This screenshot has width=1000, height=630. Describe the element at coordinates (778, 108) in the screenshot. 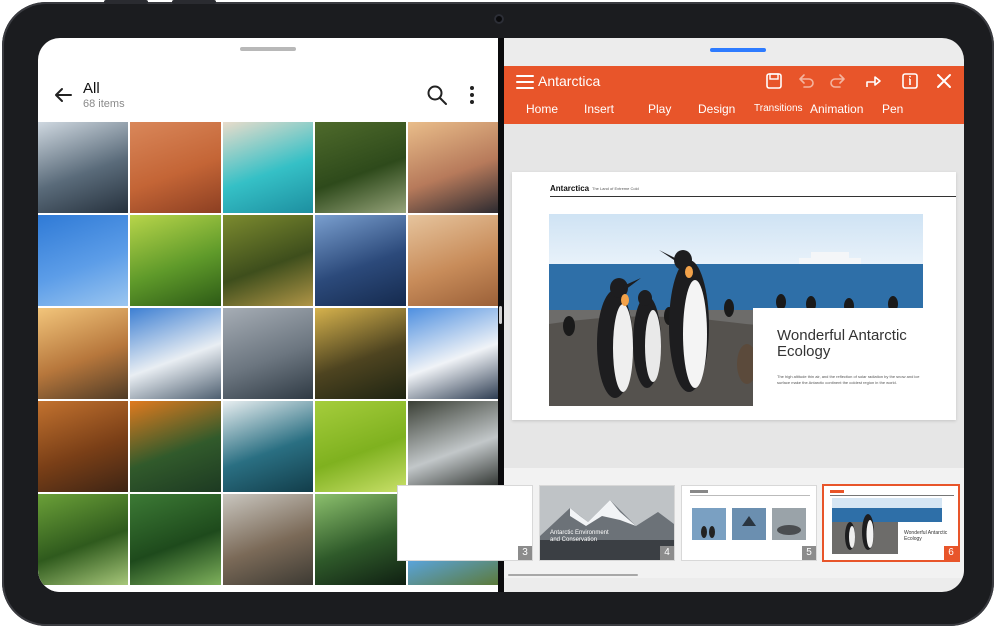

I see `tab-transitions: Transitions` at that location.